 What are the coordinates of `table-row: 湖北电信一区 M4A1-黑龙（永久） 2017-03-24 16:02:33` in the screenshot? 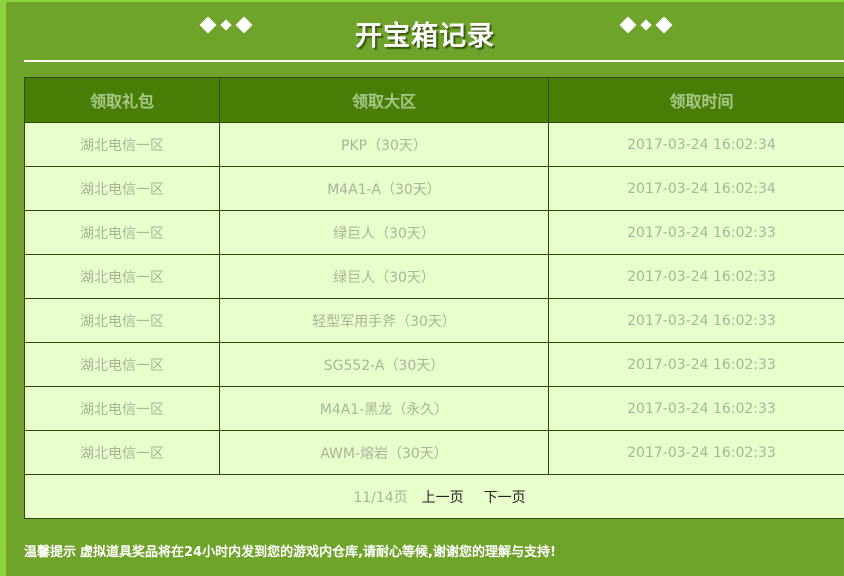 It's located at (434, 408).